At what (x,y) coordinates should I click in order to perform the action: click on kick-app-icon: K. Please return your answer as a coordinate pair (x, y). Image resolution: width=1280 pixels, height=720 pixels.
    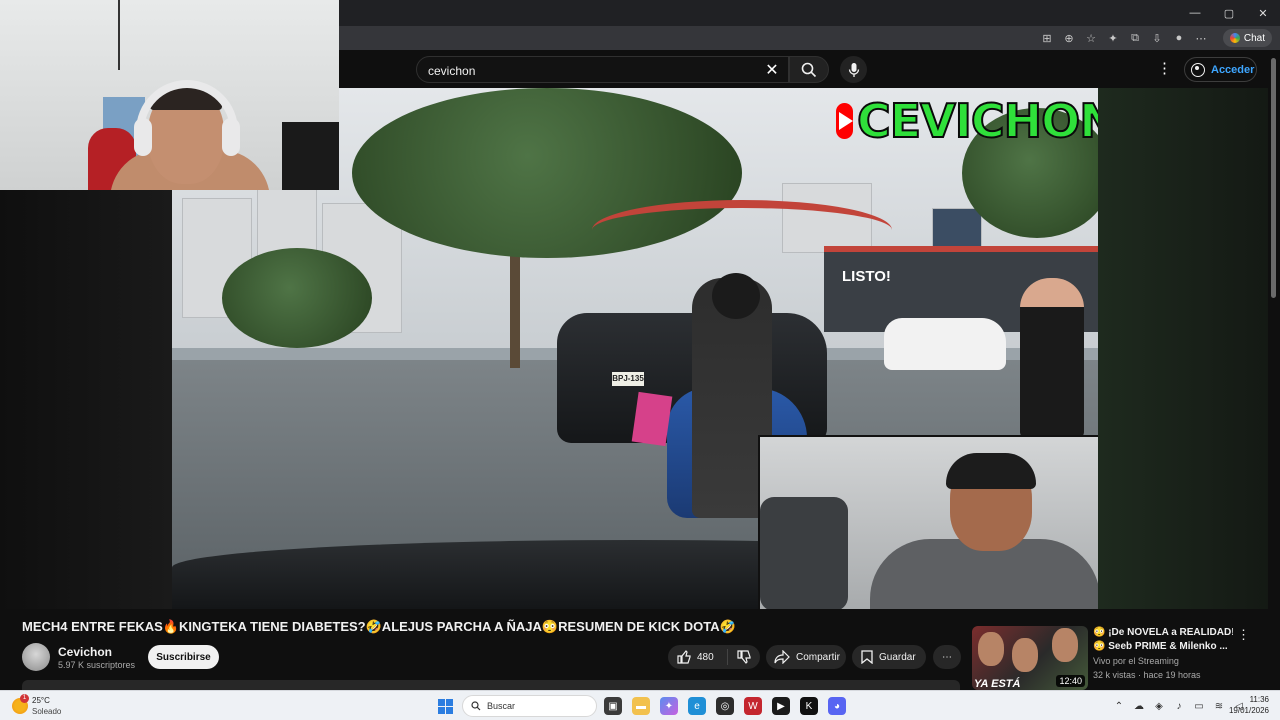
    Looking at the image, I should click on (809, 706).